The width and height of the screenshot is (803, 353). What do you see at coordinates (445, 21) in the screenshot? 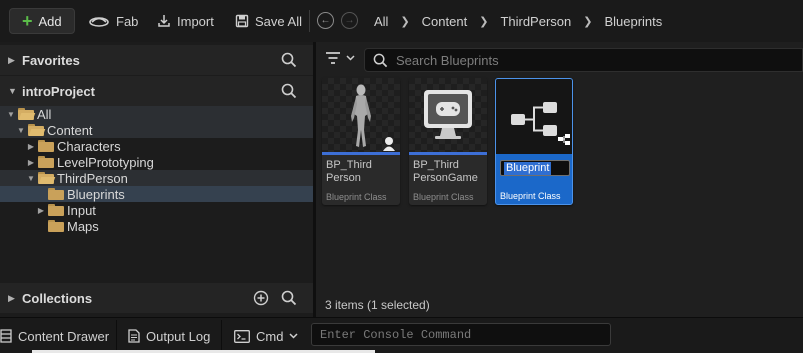
I see `breadcrumb-item-content: Content` at bounding box center [445, 21].